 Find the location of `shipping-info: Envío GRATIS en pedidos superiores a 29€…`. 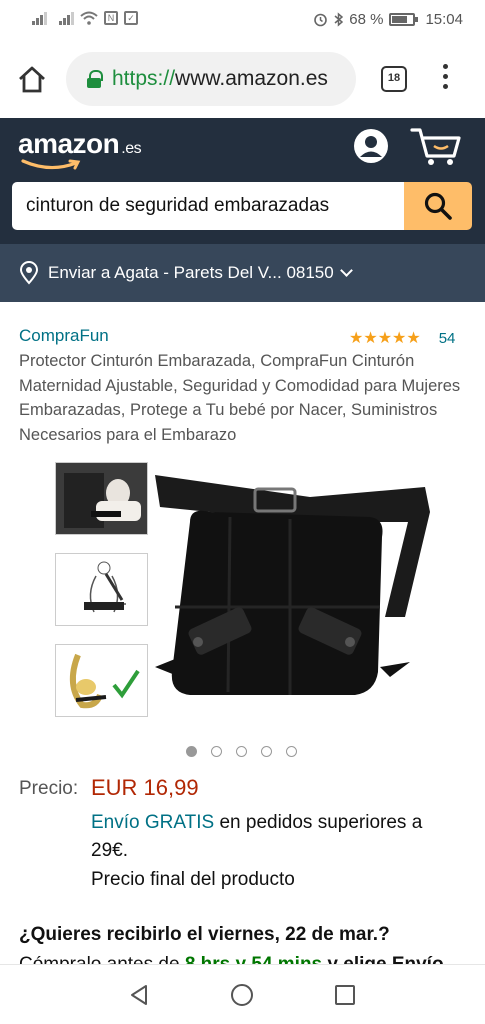

shipping-info: Envío GRATIS en pedidos superiores a 29€… is located at coordinates (276, 837).